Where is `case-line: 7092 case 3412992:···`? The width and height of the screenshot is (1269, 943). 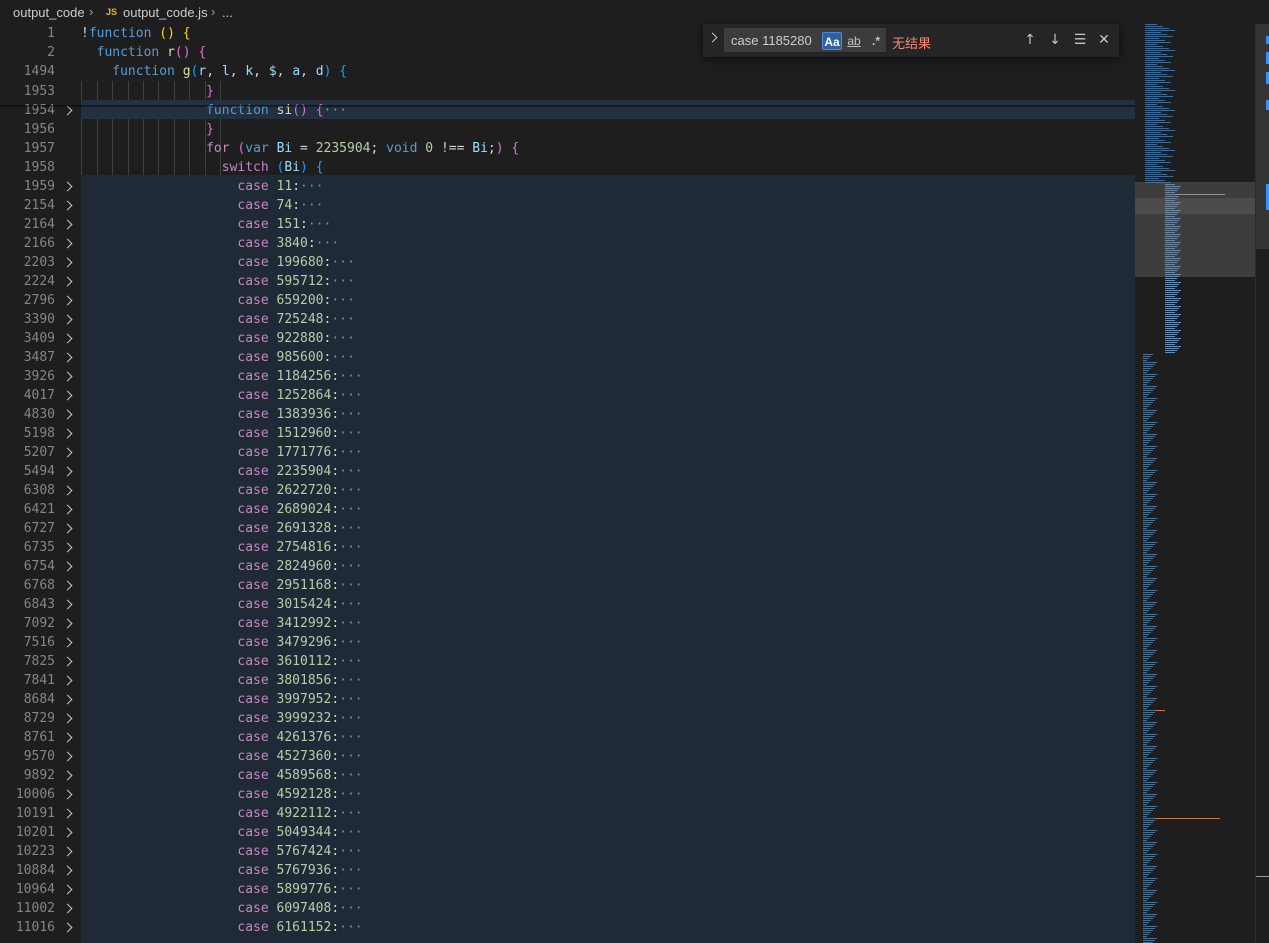 case-line: 7092 case 3412992:··· is located at coordinates (567, 623).